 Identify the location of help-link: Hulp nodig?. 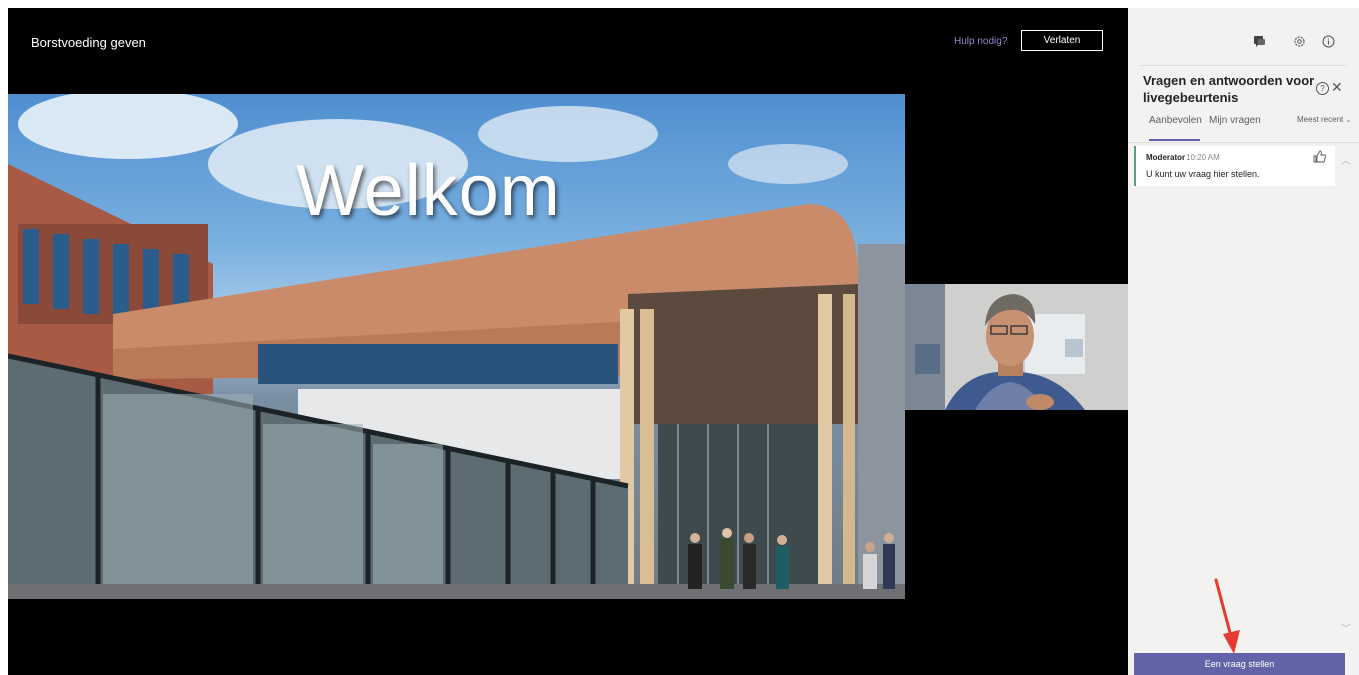
(980, 41).